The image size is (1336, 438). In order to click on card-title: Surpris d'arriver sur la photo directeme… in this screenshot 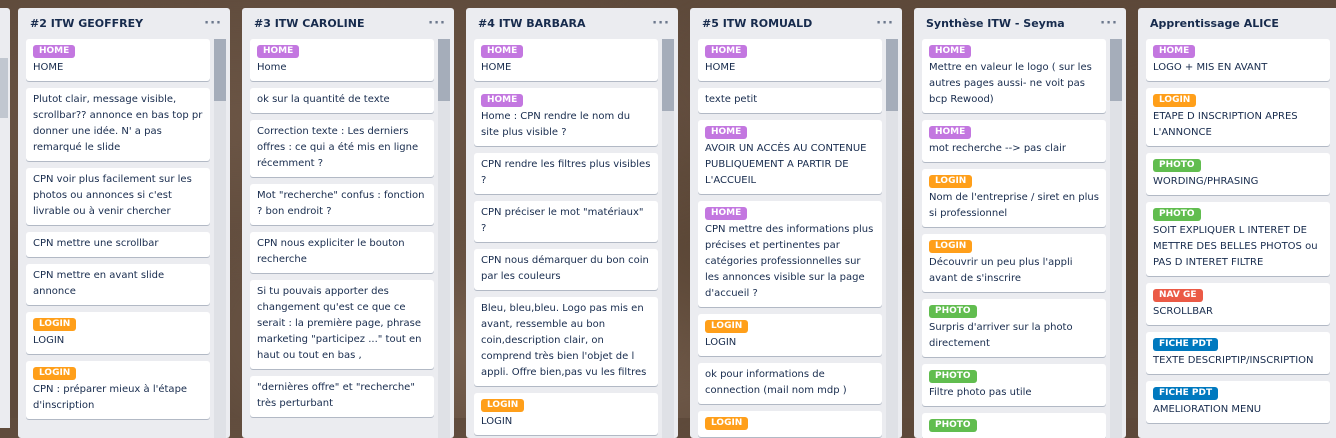, I will do `click(1001, 335)`.